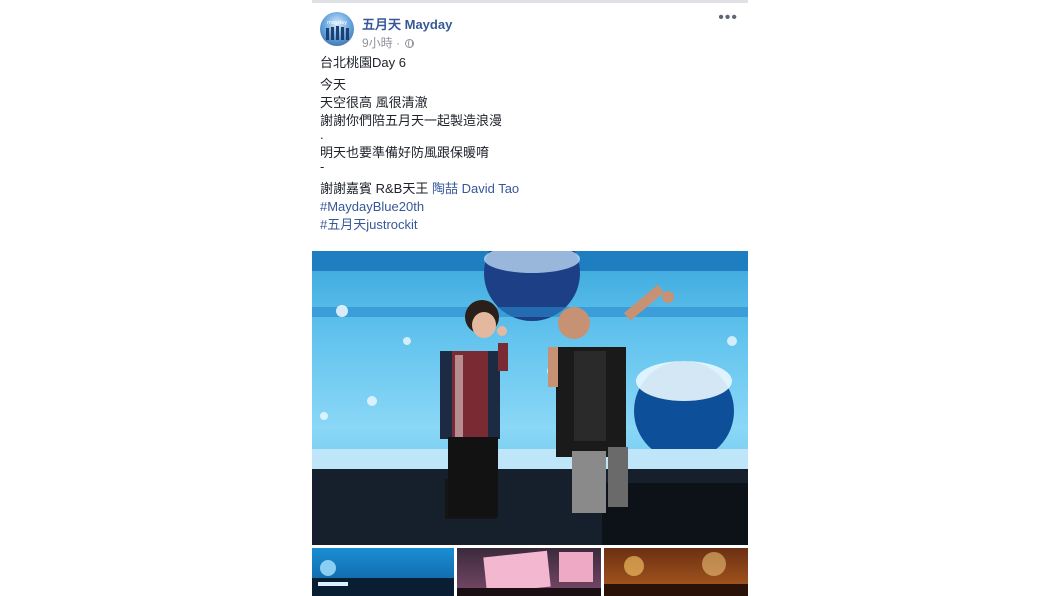 The width and height of the screenshot is (1060, 596). I want to click on divider, so click(530, 1).